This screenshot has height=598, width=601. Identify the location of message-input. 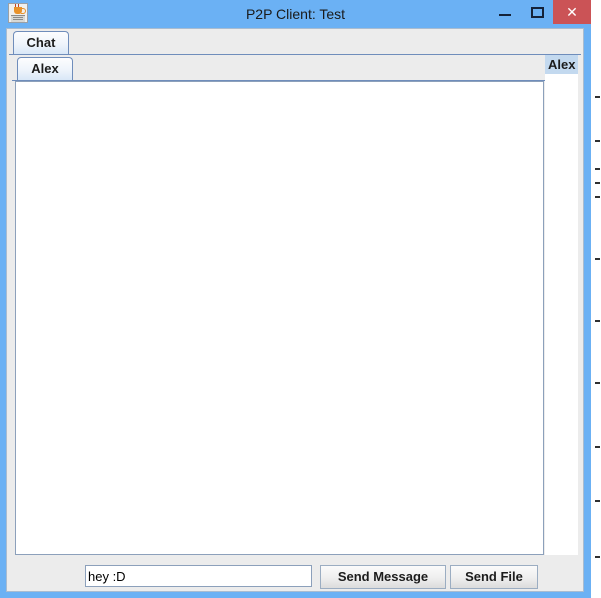
(198, 576).